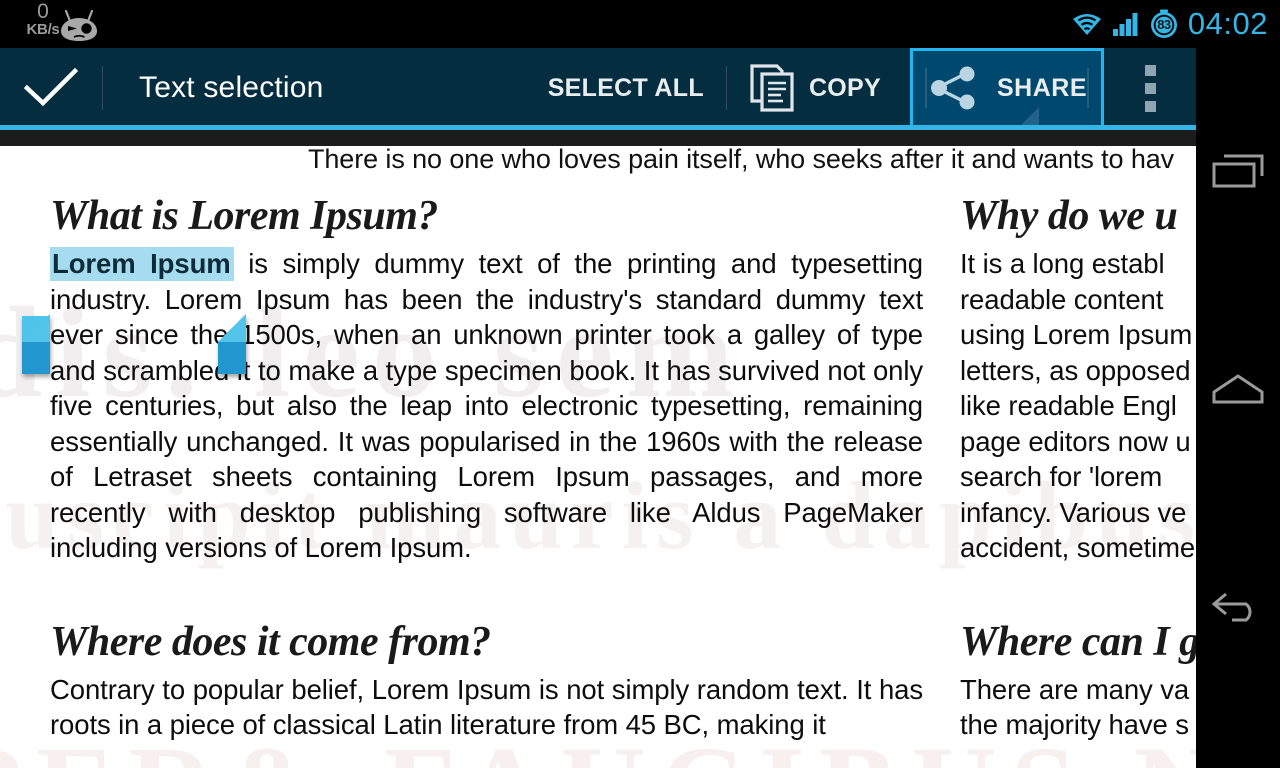 The image size is (1280, 768). What do you see at coordinates (1061, 476) in the screenshot?
I see `body-line: search for 'lorem` at bounding box center [1061, 476].